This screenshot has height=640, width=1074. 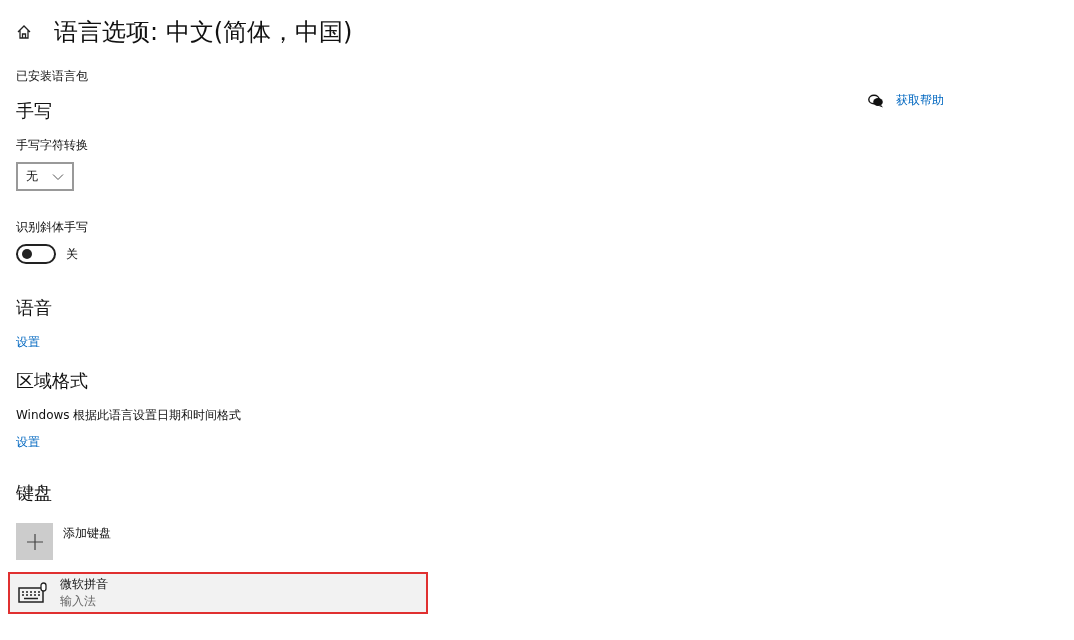 I want to click on keyboard-name: 微软拼音, so click(x=84, y=584).